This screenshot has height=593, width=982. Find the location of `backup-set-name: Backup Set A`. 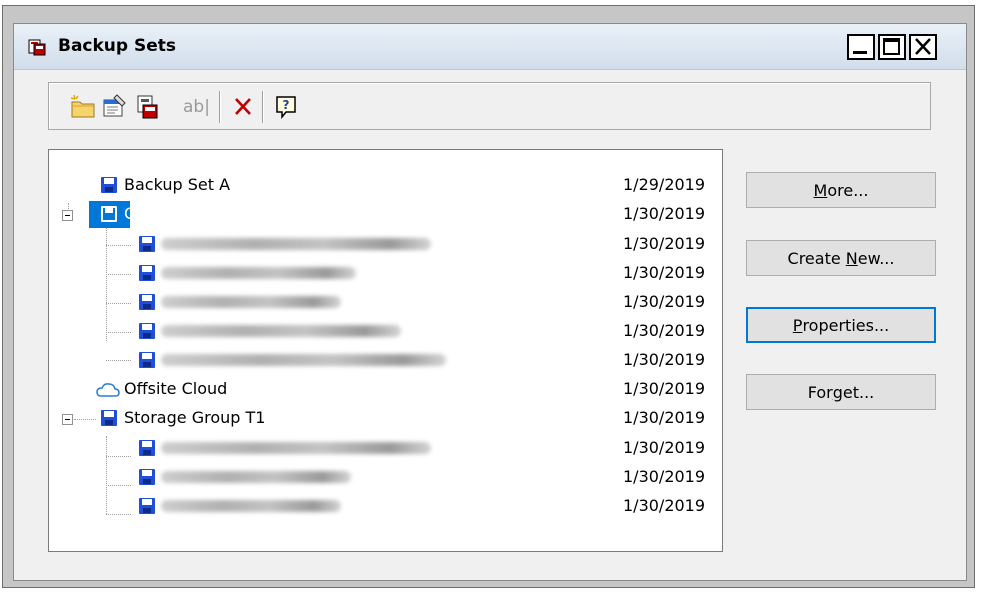

backup-set-name: Backup Set A is located at coordinates (177, 184).